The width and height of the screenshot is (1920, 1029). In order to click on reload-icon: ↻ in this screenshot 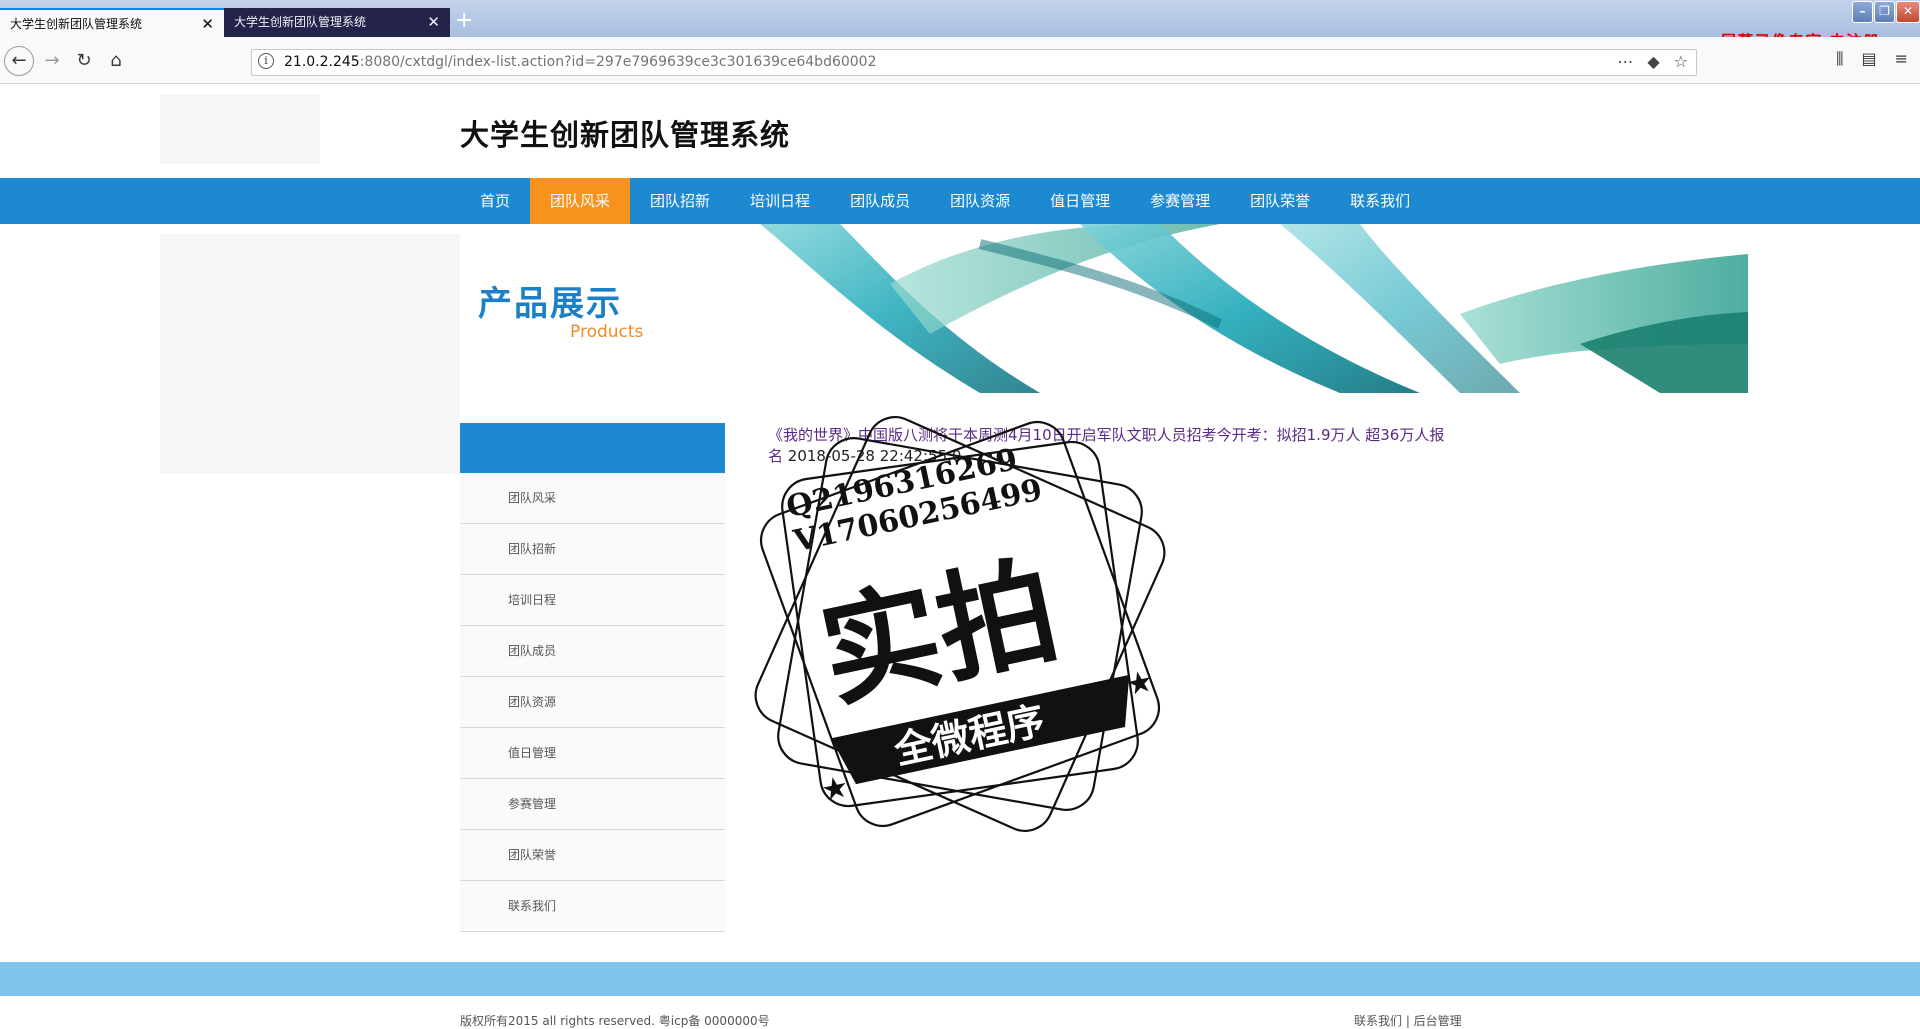, I will do `click(84, 61)`.